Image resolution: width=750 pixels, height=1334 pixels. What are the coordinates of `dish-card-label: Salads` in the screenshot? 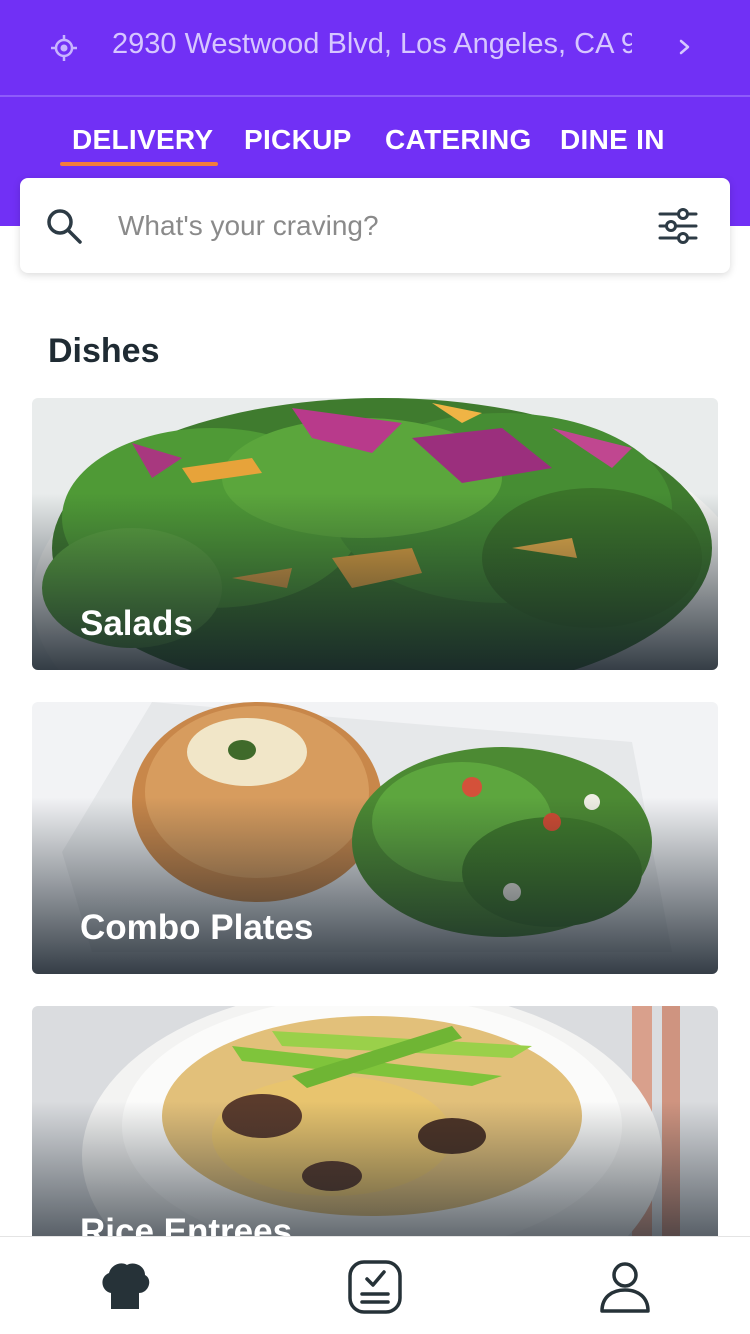 It's located at (136, 623).